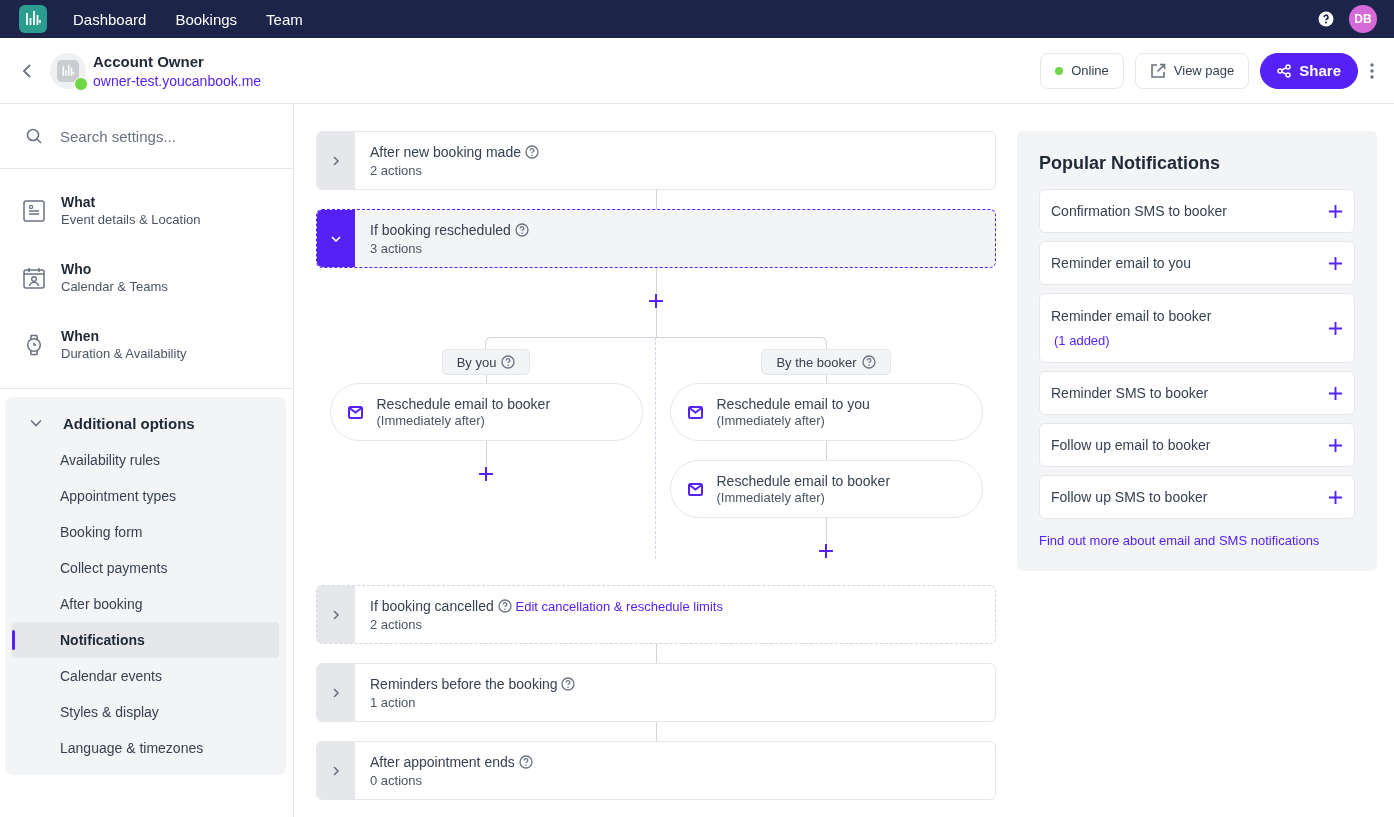  Describe the element at coordinates (445, 152) in the screenshot. I see `trigger-title: After new booking made` at that location.